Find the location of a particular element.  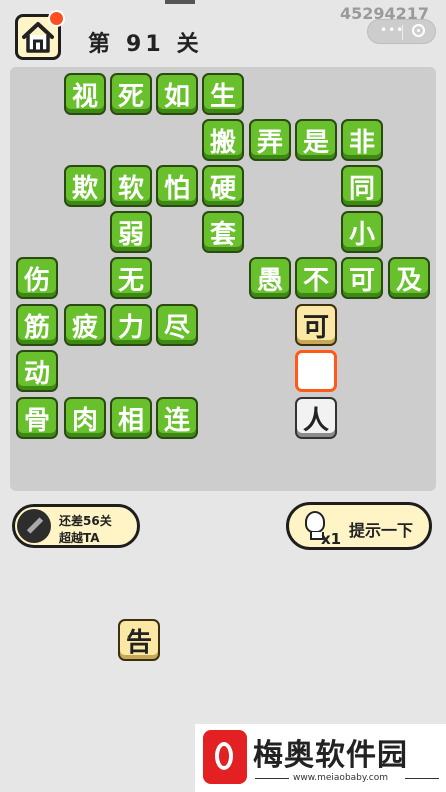

level-number: 91 is located at coordinates (145, 44).